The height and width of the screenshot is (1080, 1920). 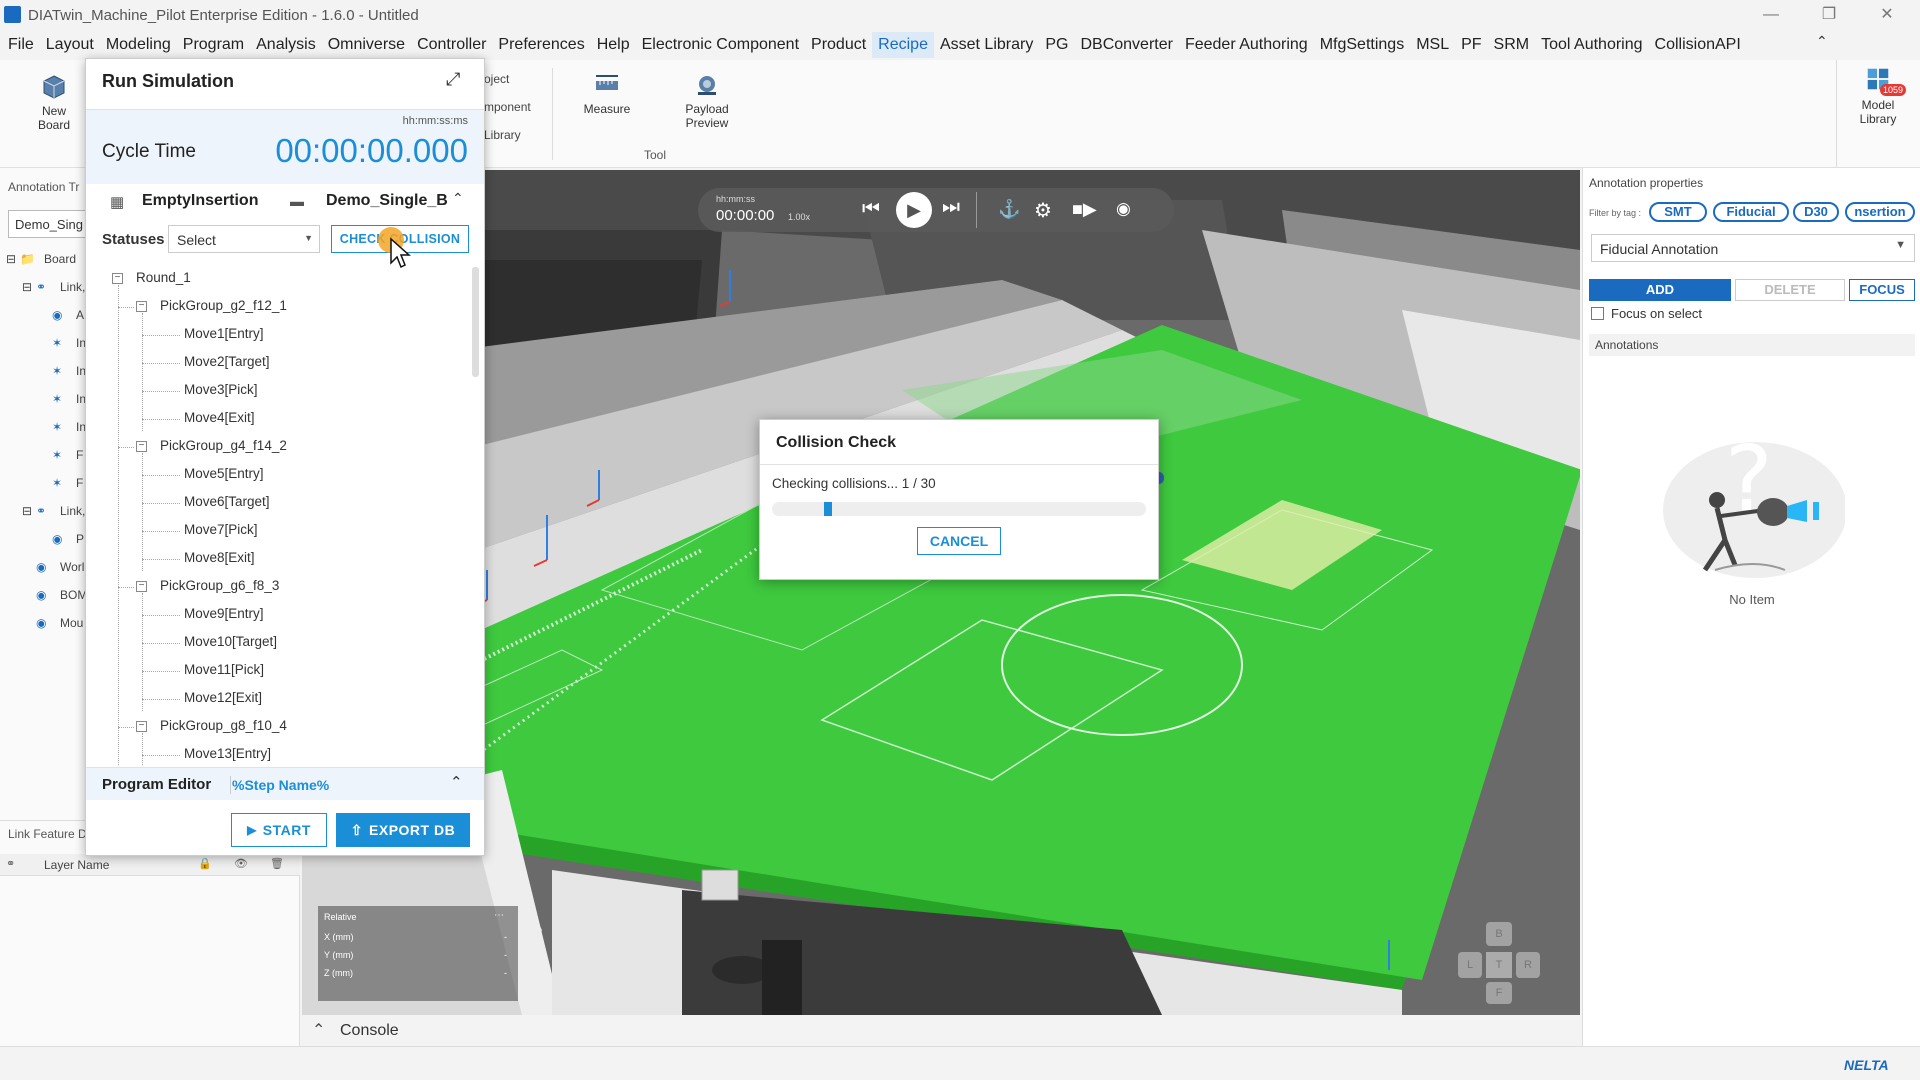 I want to click on robot-arm-icon: ⚓, so click(x=1009, y=209).